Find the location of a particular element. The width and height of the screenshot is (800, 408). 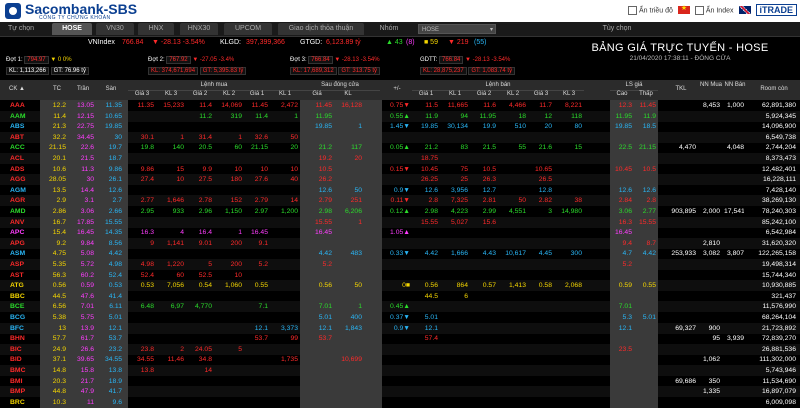

cell-sn: 26.1 is located at coordinates (115, 180).